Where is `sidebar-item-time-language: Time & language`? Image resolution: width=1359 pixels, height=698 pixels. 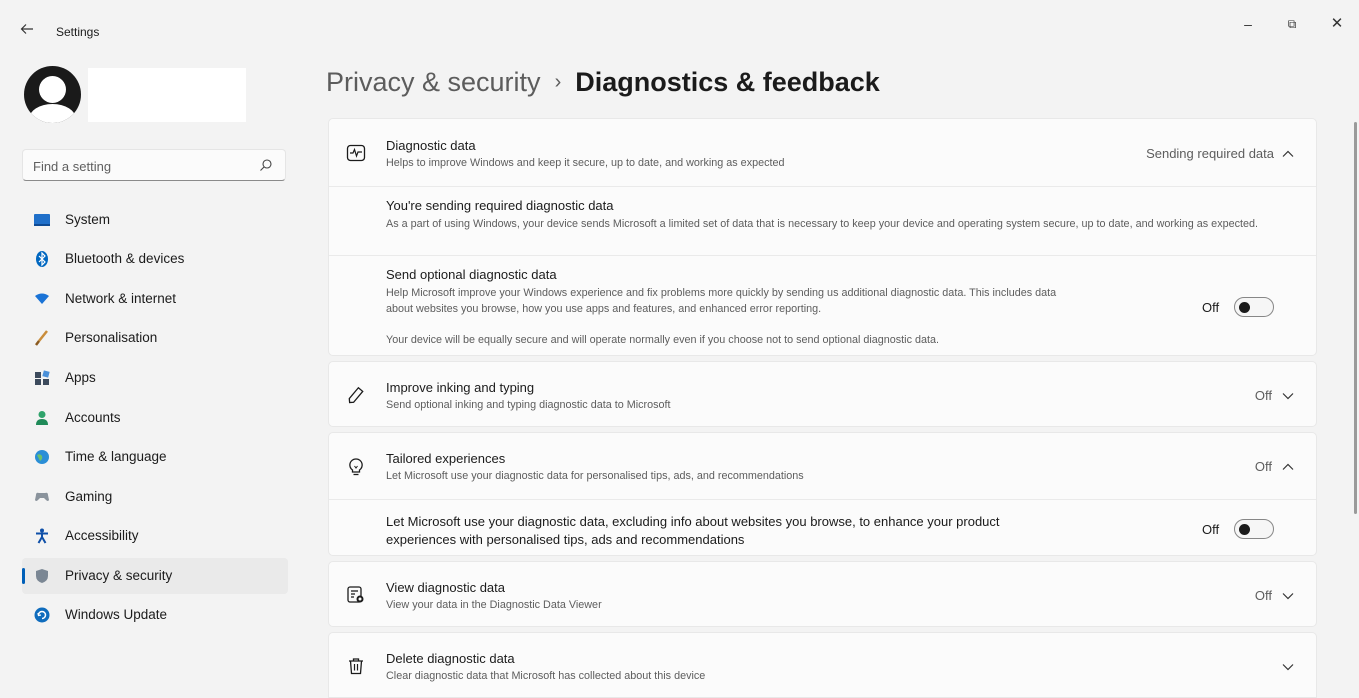 sidebar-item-time-language: Time & language is located at coordinates (155, 457).